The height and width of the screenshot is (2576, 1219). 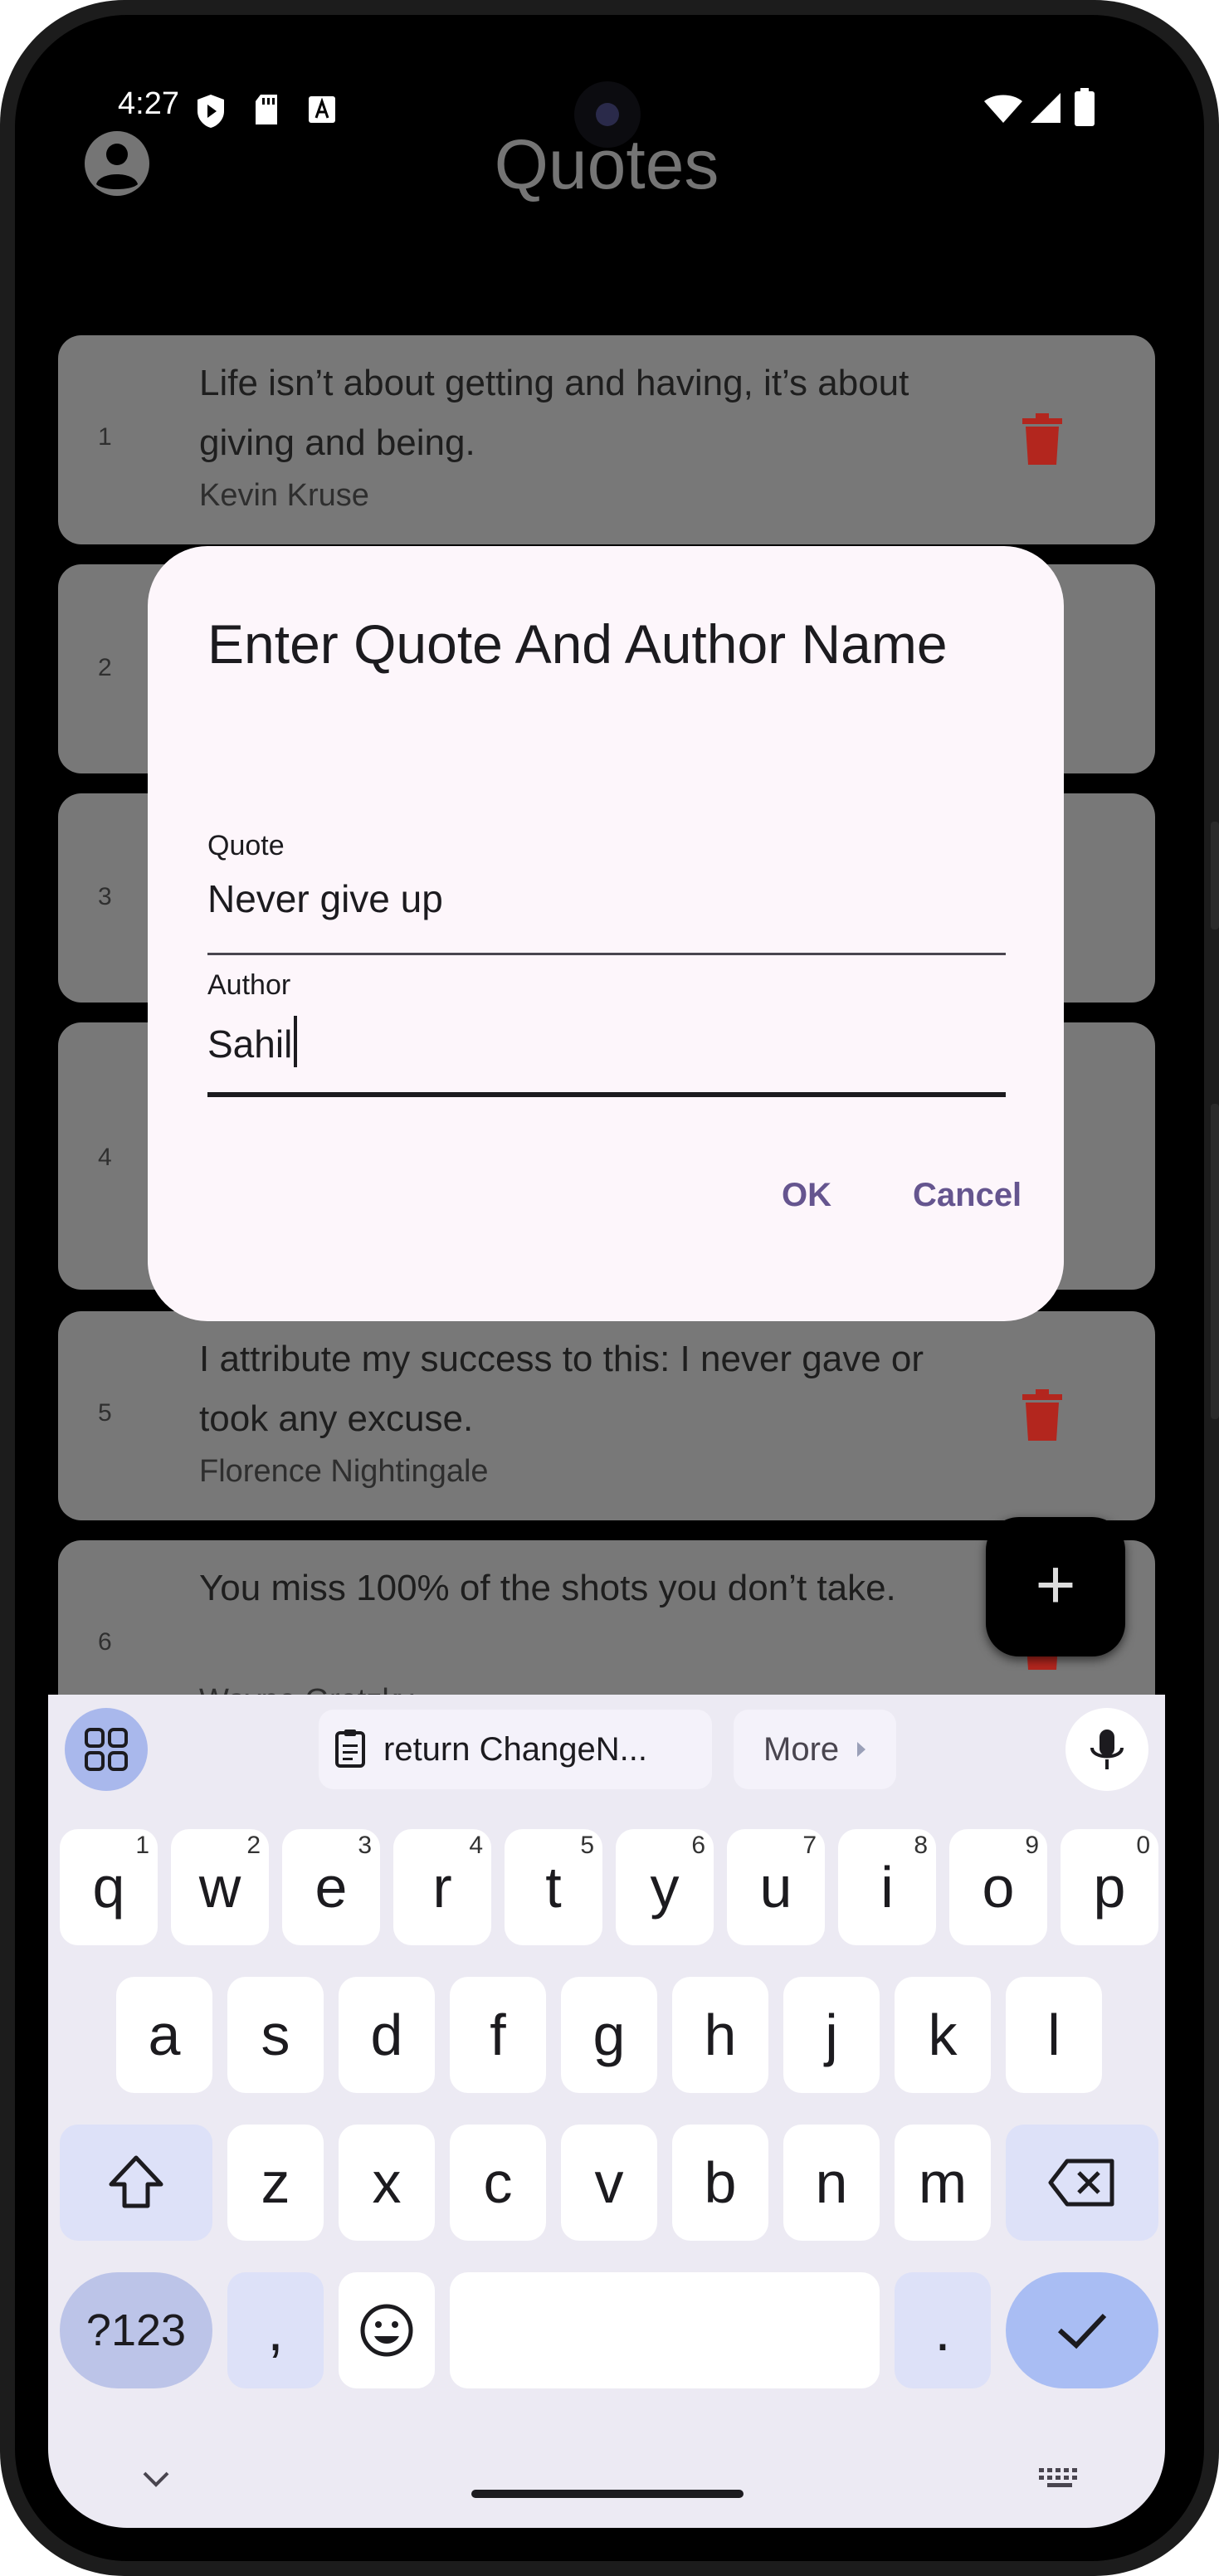 I want to click on key-i: i8, so click(x=887, y=1887).